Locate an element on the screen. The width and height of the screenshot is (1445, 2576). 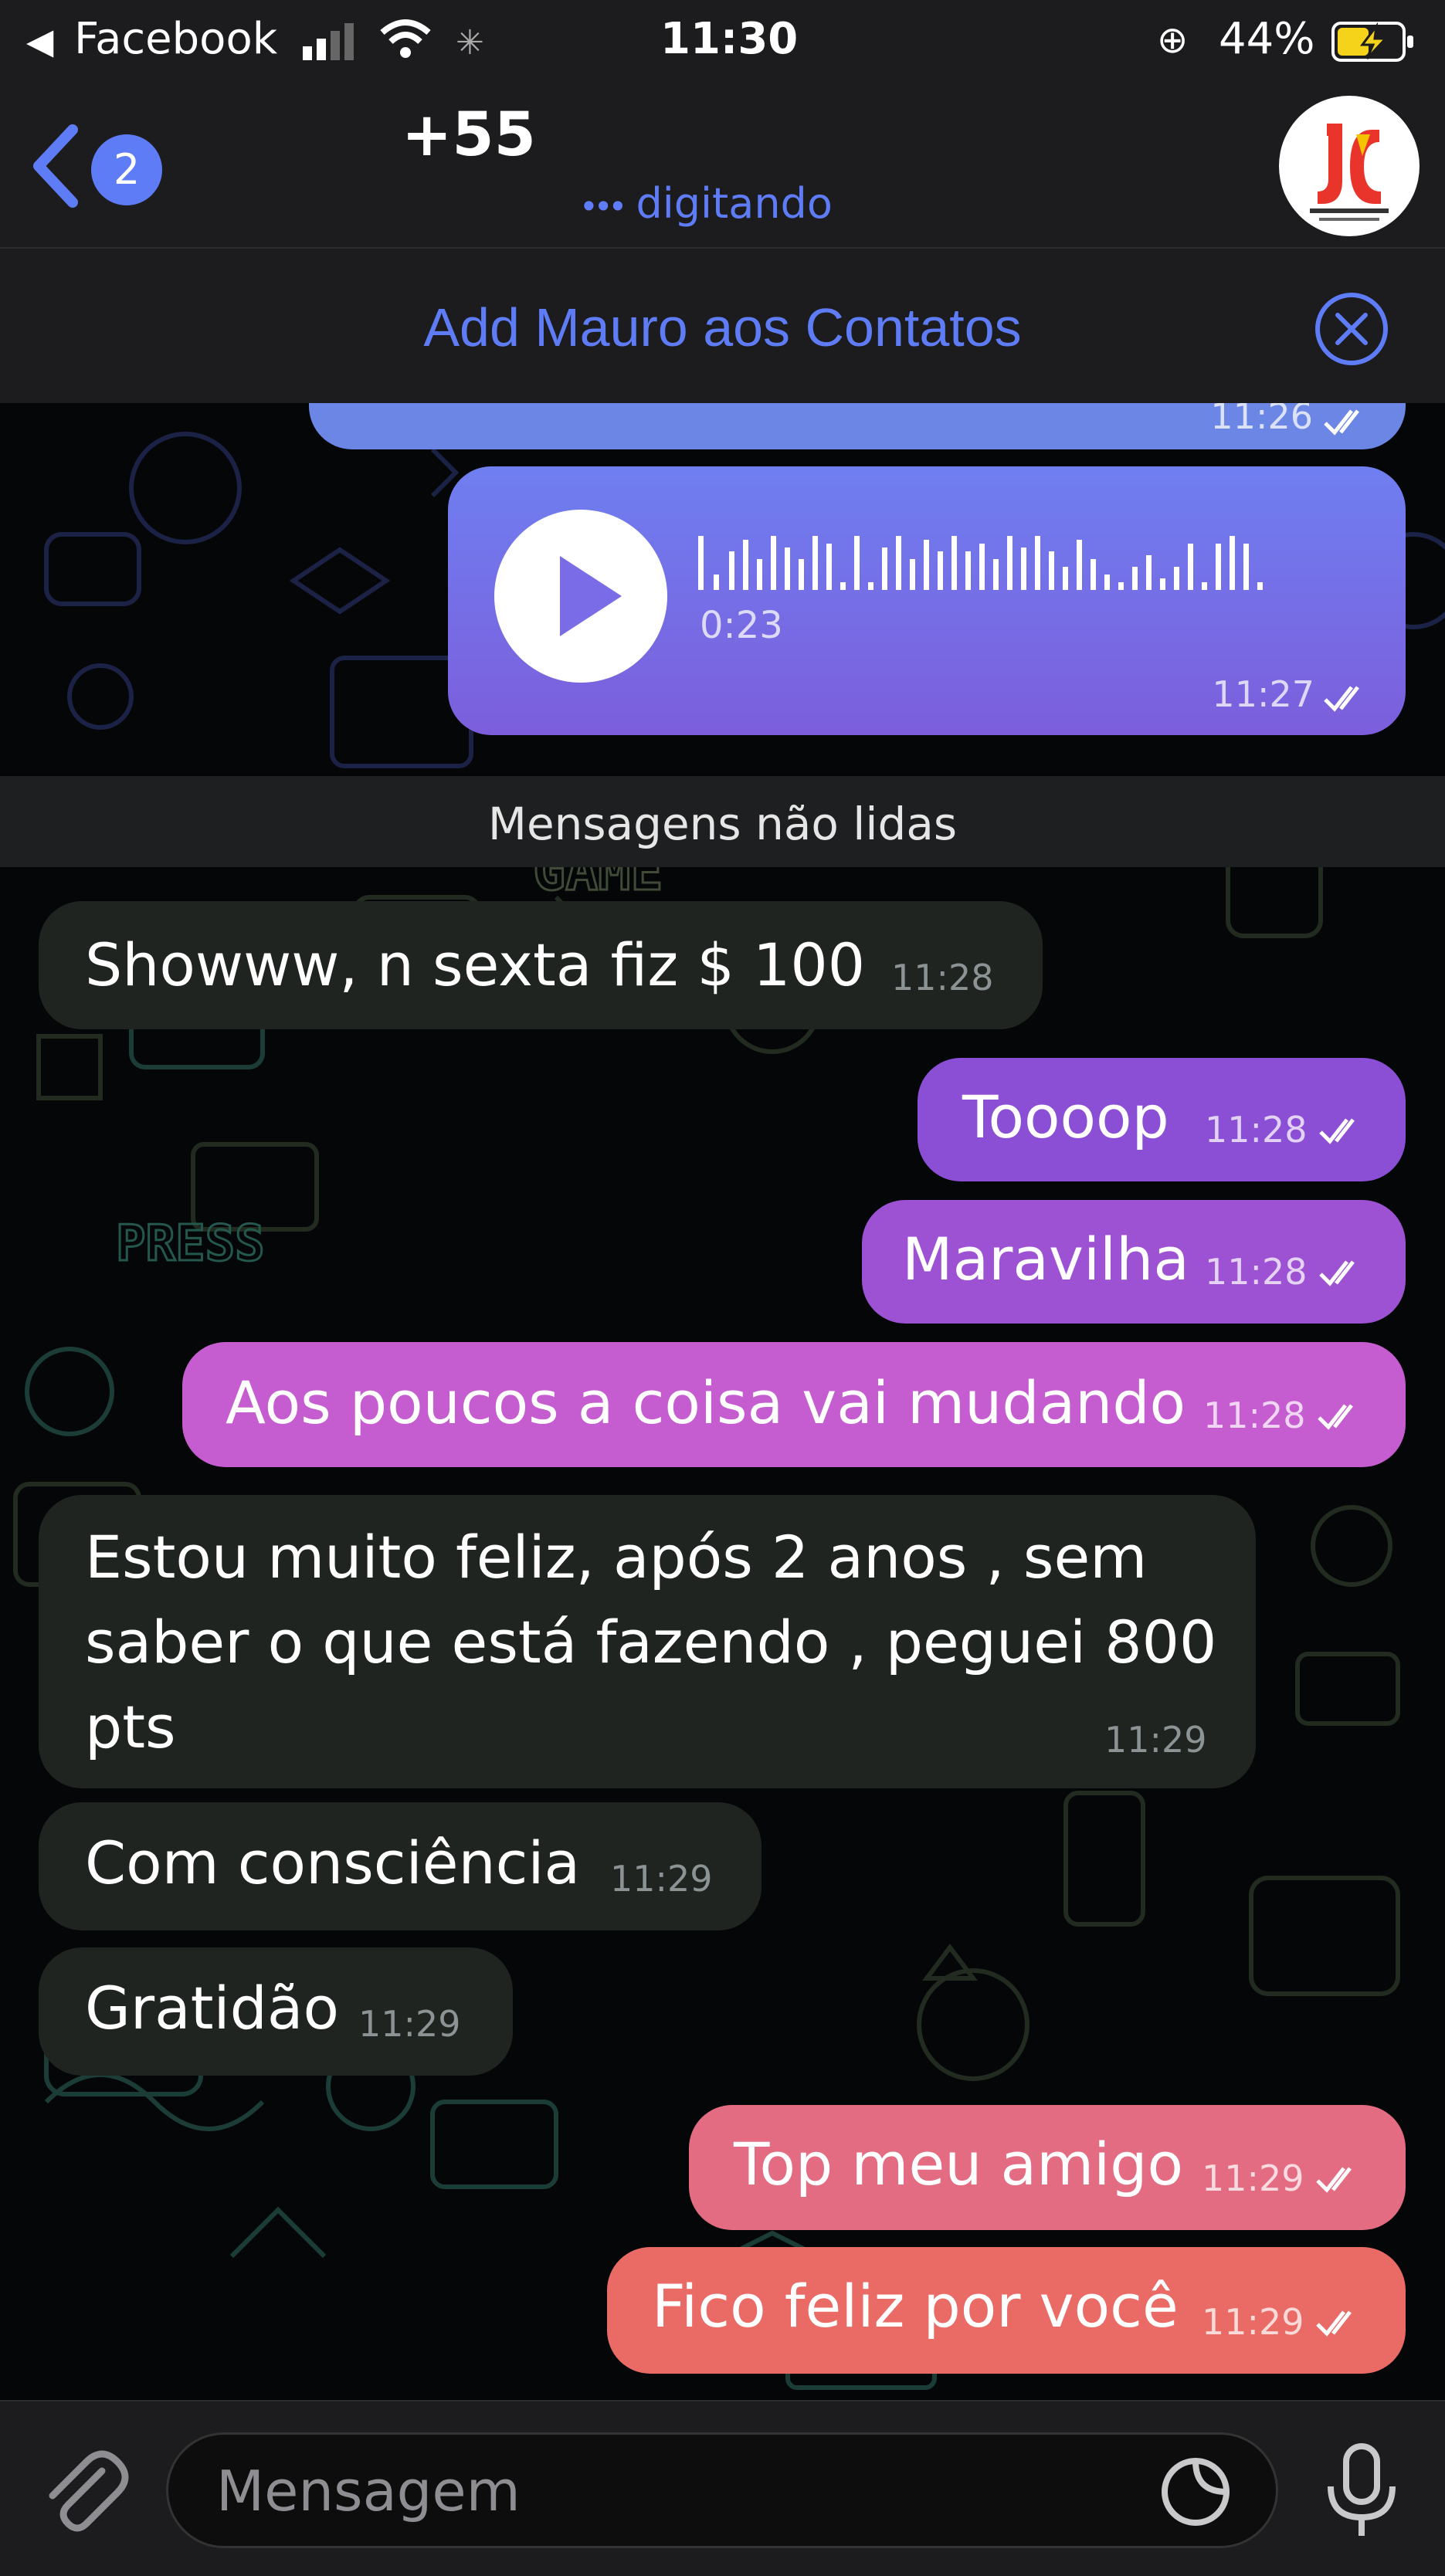
play-icon is located at coordinates (591, 596).